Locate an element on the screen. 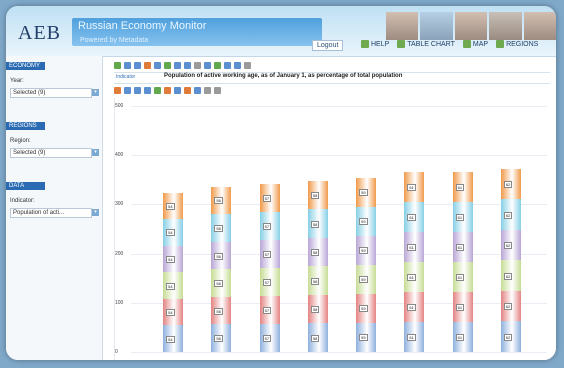  bar-column: 58 58 58 58 58 58 is located at coordinates (317, 229).